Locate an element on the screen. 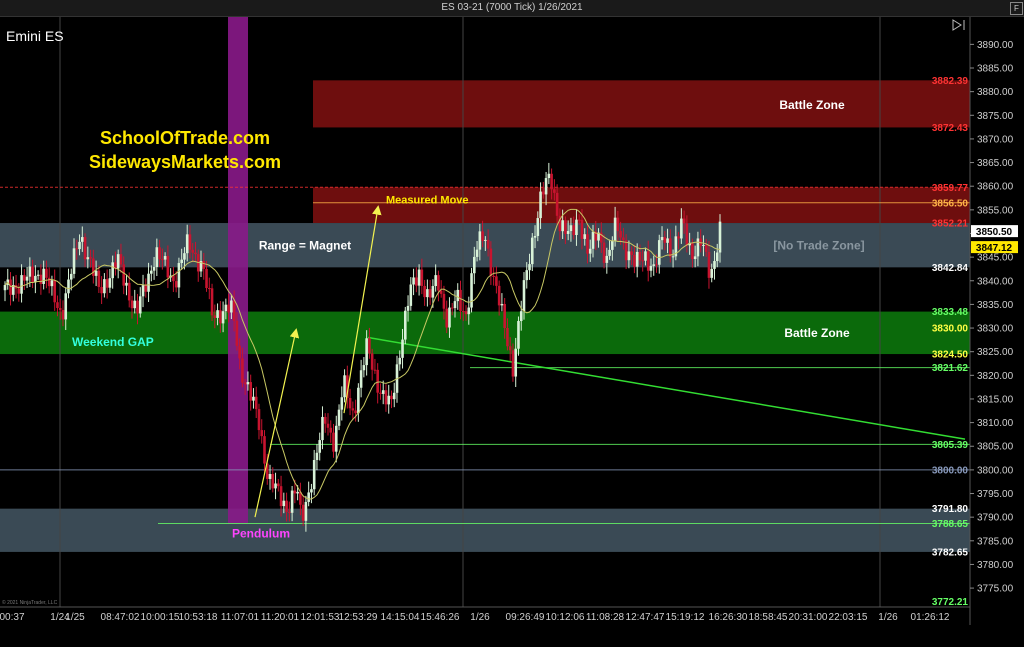 The width and height of the screenshot is (1024, 647). y-tick-label: 3795.00 is located at coordinates (995, 494).